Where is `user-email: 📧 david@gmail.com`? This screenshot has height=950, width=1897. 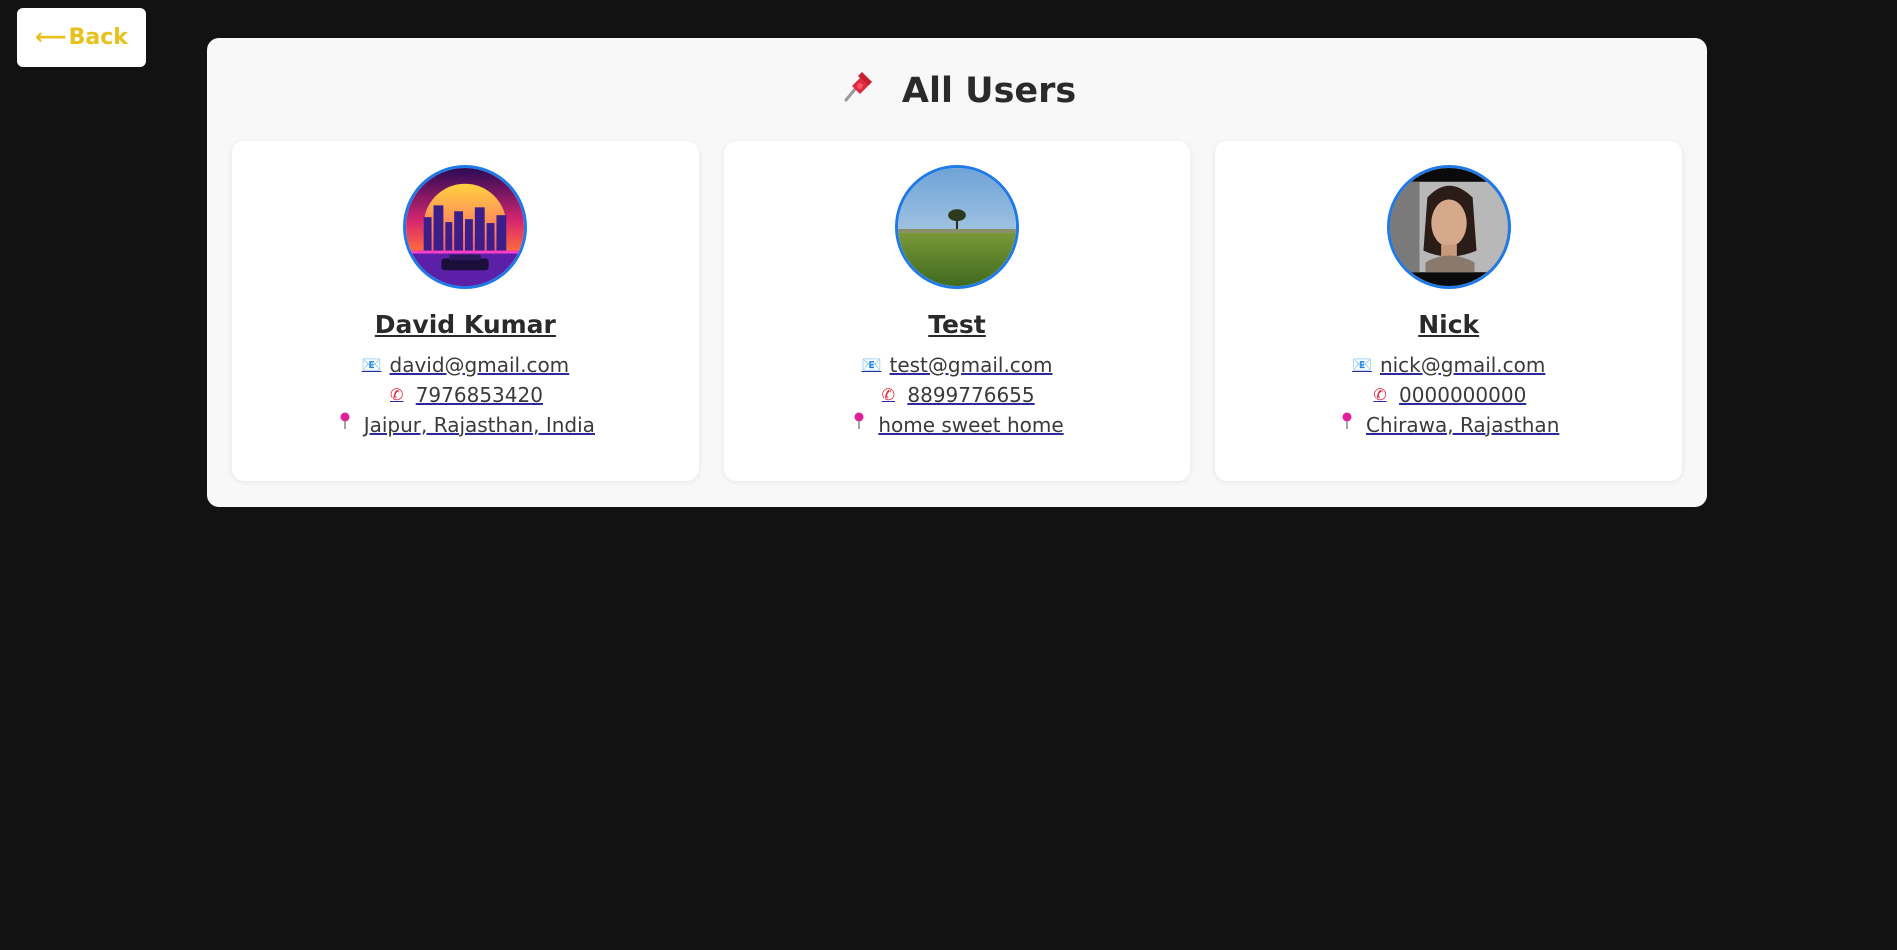
user-email: 📧 david@gmail.com is located at coordinates (466, 365).